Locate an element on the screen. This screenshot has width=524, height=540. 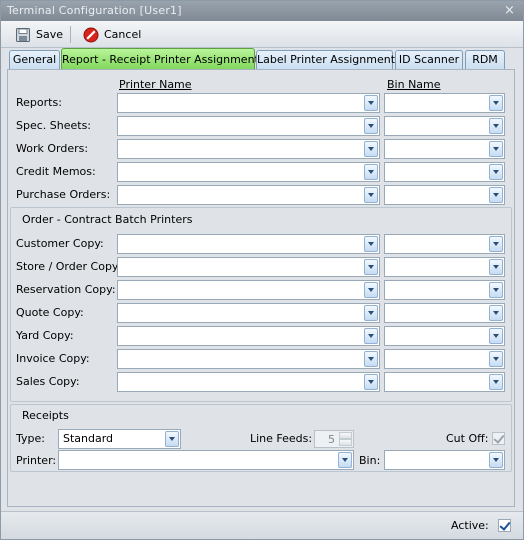
invoice-copy-printer-select is located at coordinates (248, 359).